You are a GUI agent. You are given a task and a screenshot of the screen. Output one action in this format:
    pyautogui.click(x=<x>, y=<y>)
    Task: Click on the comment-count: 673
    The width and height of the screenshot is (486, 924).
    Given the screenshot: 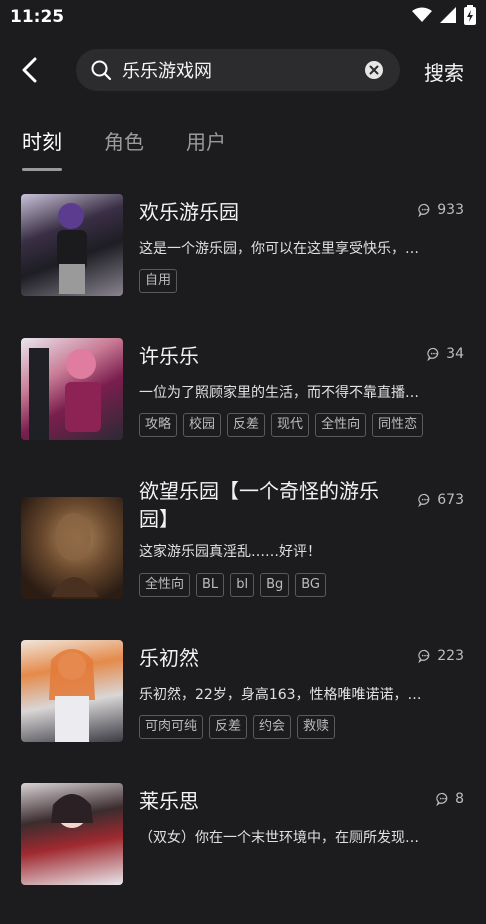 What is the action you would take?
    pyautogui.click(x=441, y=500)
    